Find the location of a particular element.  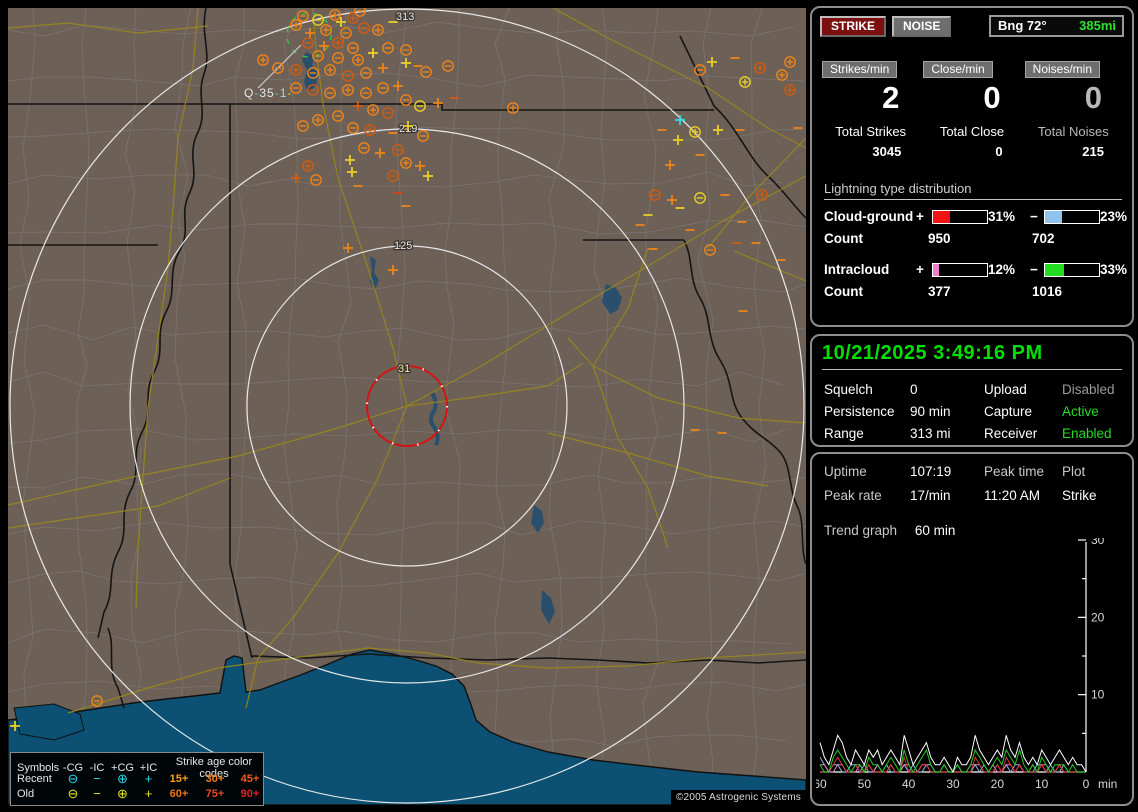

trend-graph-window: 60 min is located at coordinates (935, 530).